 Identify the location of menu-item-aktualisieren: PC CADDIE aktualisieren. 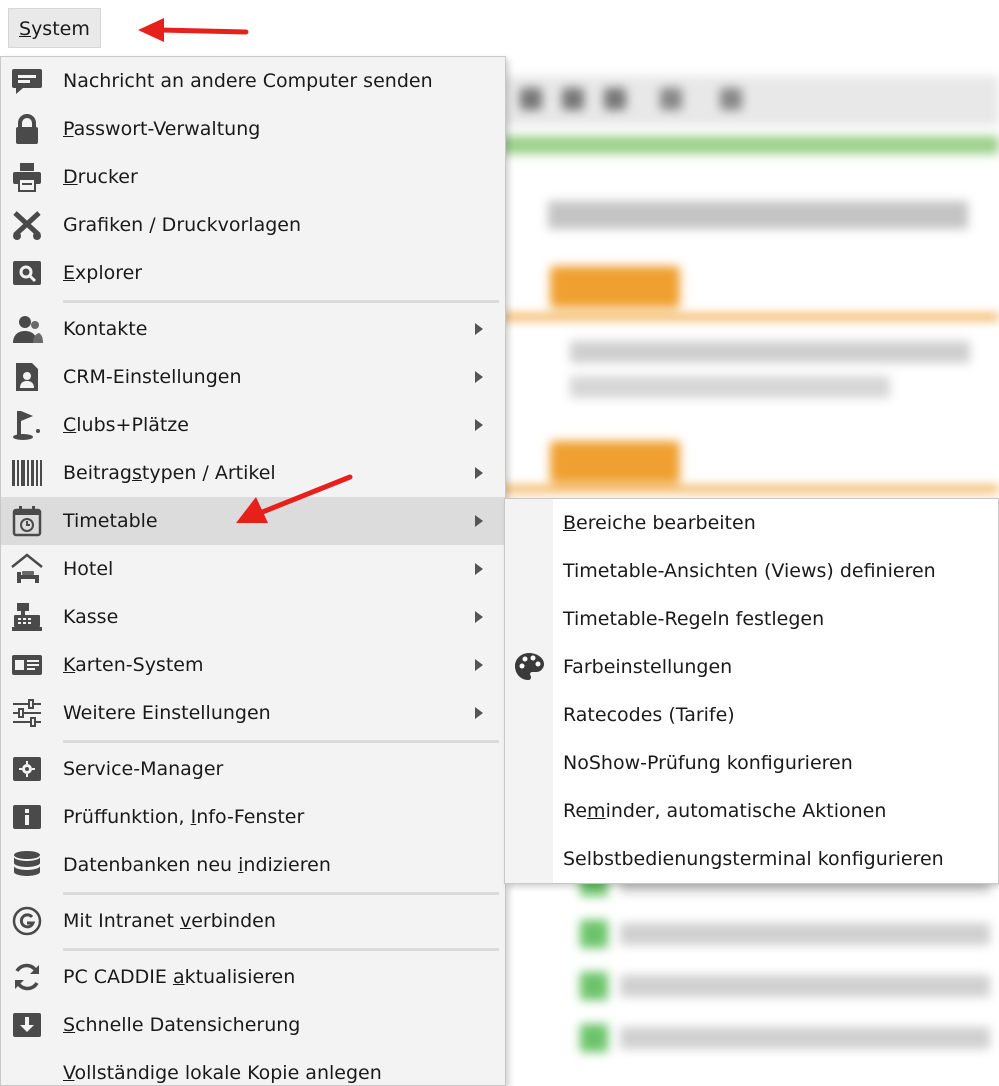
(253, 977).